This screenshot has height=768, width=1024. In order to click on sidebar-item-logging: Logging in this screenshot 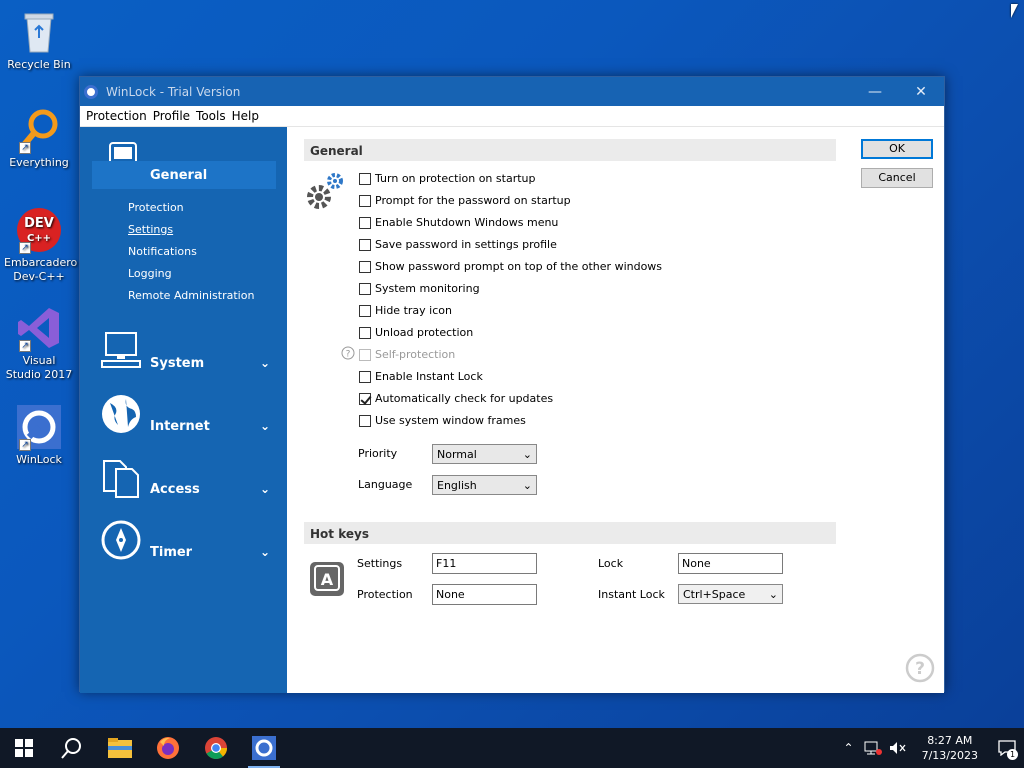, I will do `click(150, 273)`.